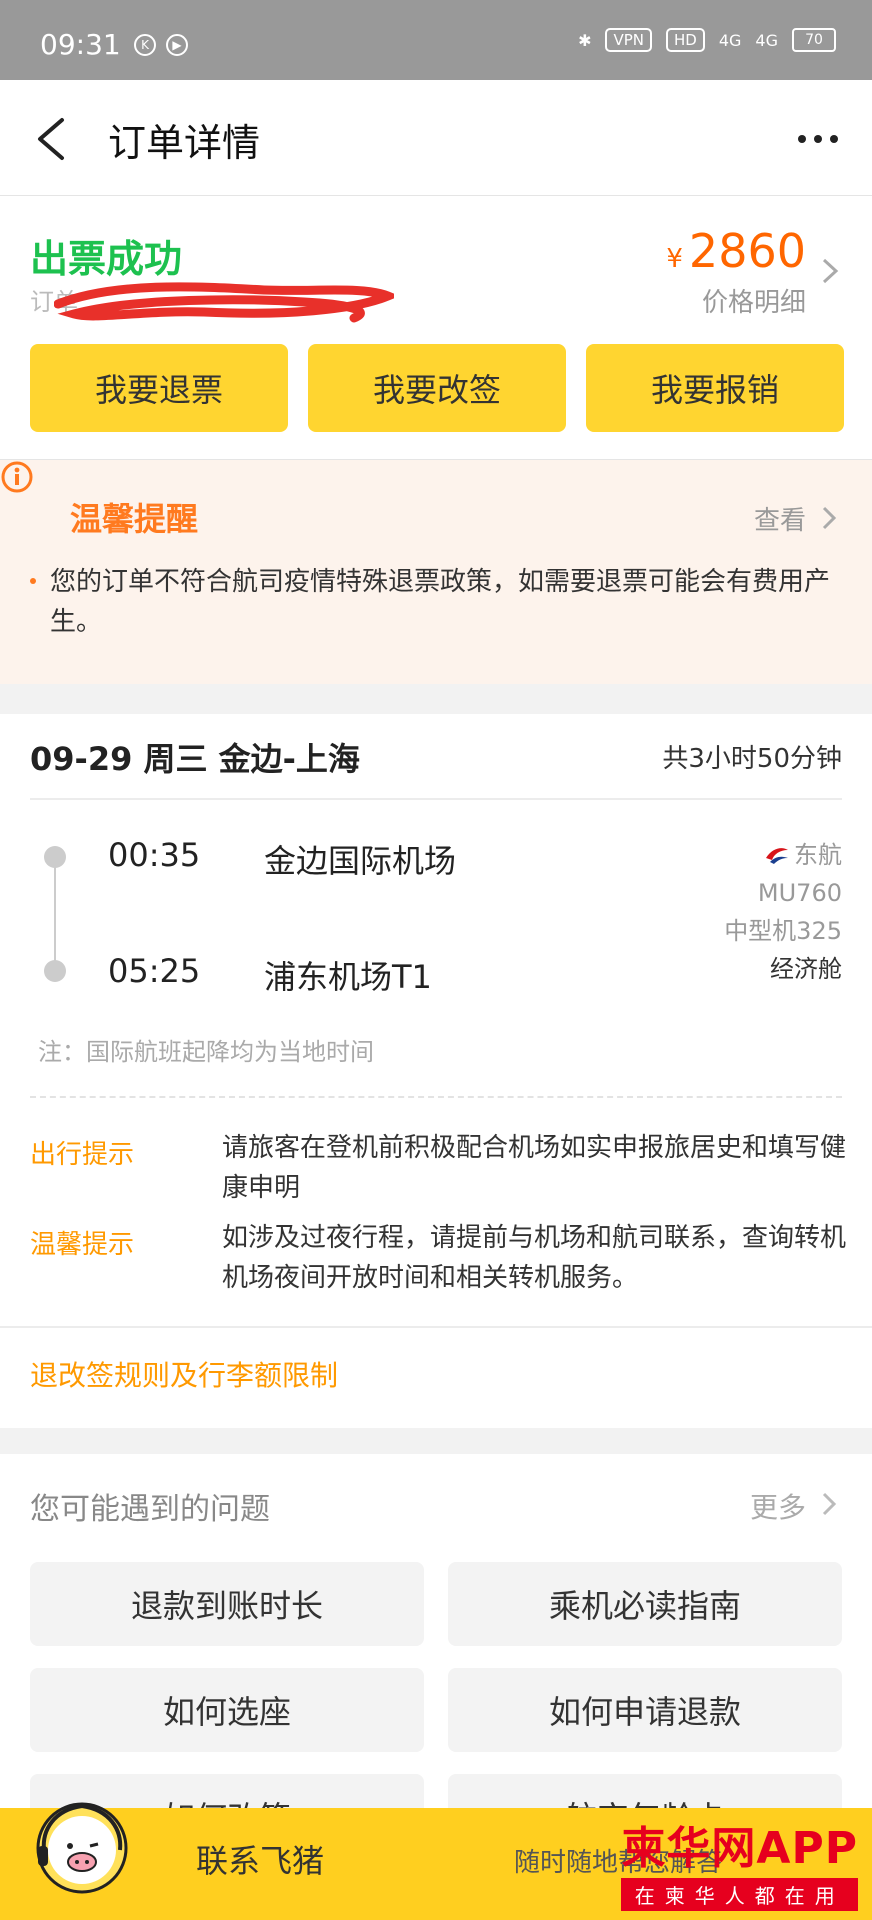  I want to click on travel-hint-text: 请旅客在登机前积极配合机场如实申报旅居史和填写健康申明, so click(534, 1168).